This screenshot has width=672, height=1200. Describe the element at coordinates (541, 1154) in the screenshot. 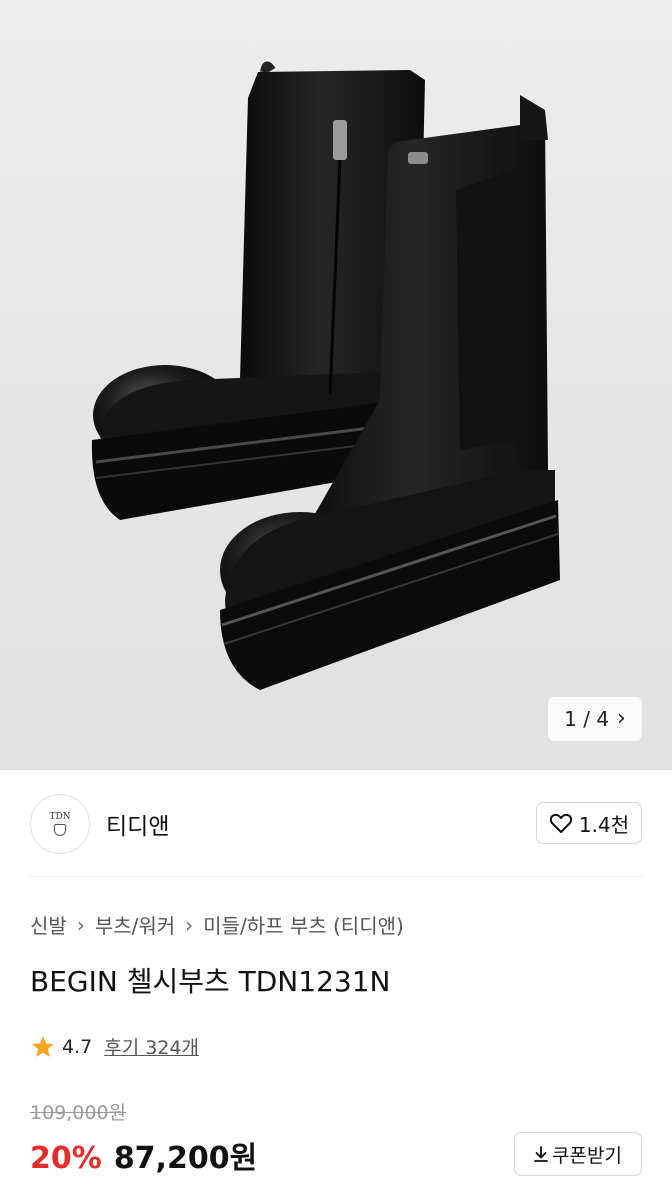

I see `download-icon` at that location.